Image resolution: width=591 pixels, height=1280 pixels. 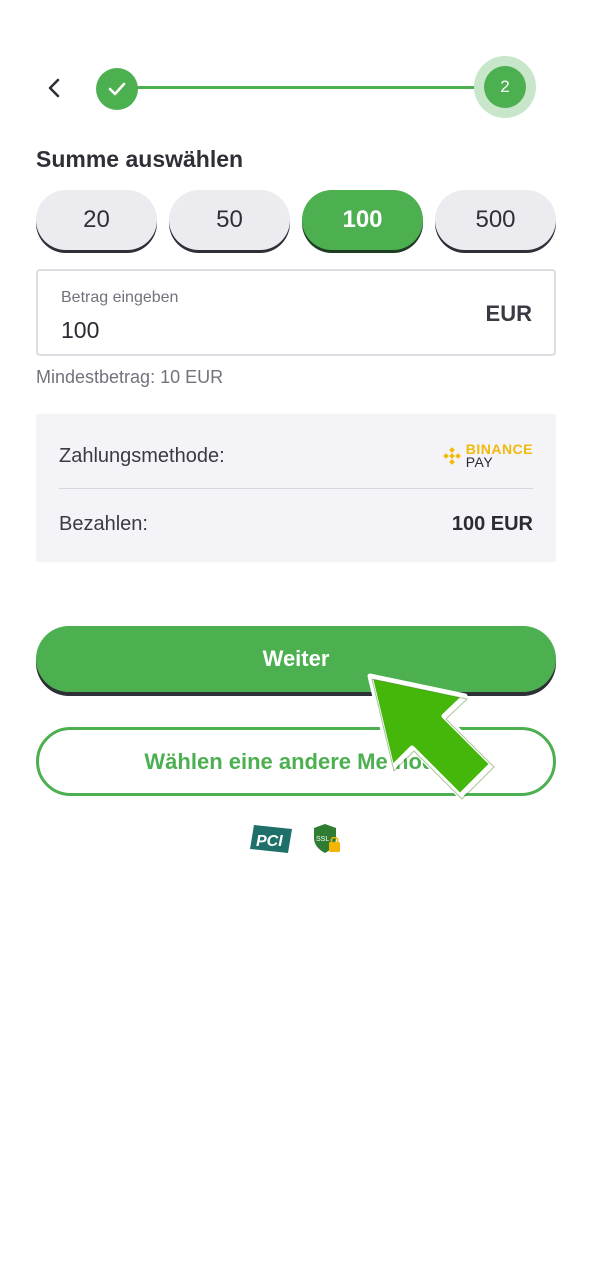 I want to click on summary-divider, so click(x=296, y=488).